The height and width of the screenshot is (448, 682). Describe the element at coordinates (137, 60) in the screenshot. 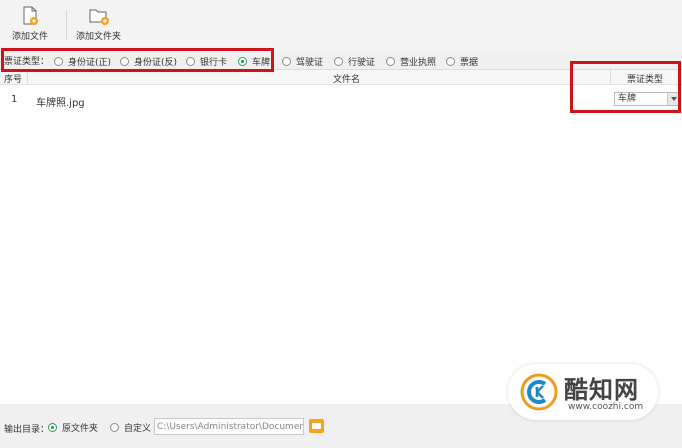

I see `annotation-box-ticket-type` at that location.